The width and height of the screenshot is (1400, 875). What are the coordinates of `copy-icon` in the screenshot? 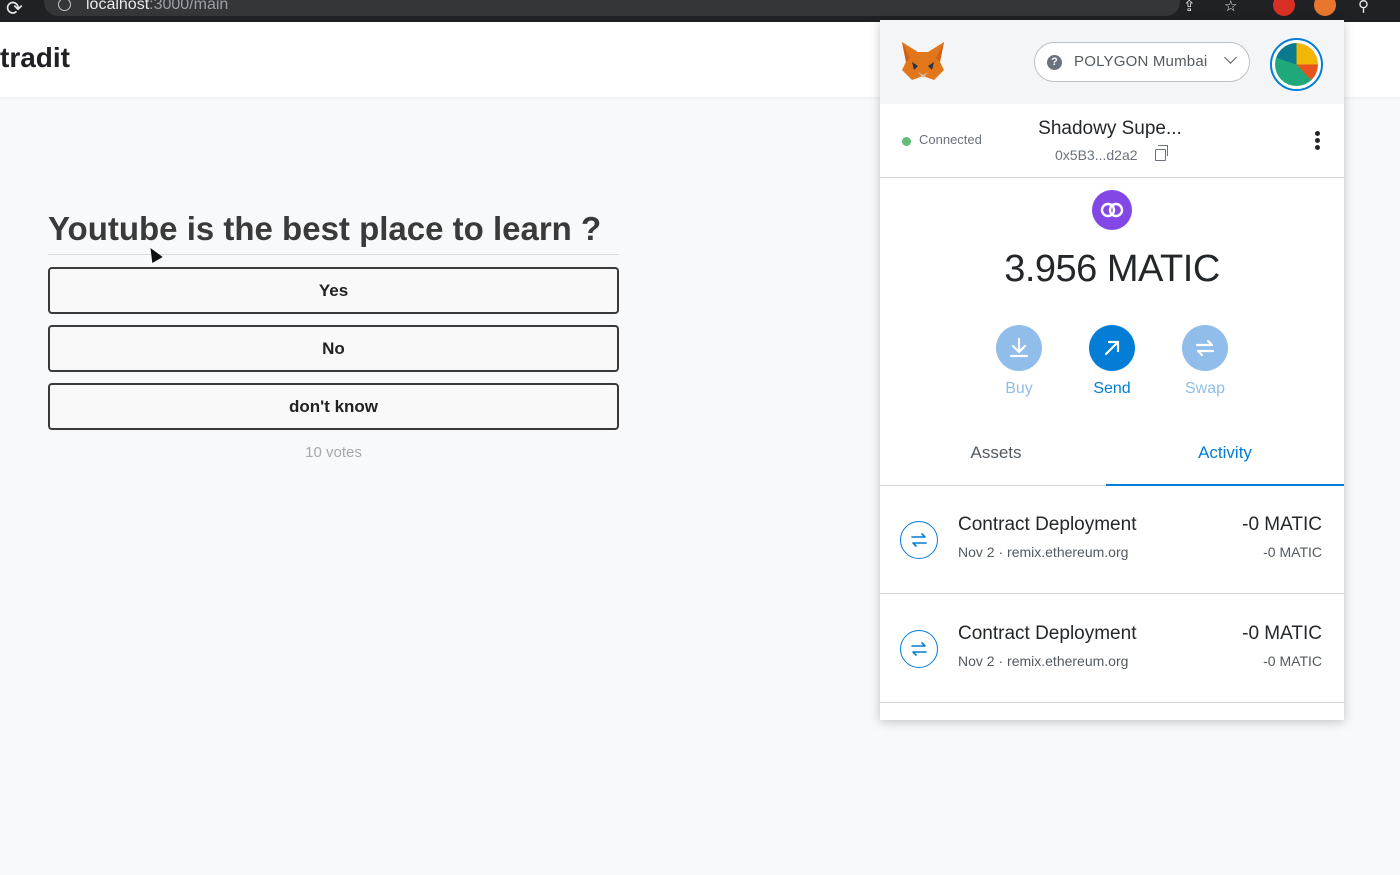 It's located at (1161, 153).